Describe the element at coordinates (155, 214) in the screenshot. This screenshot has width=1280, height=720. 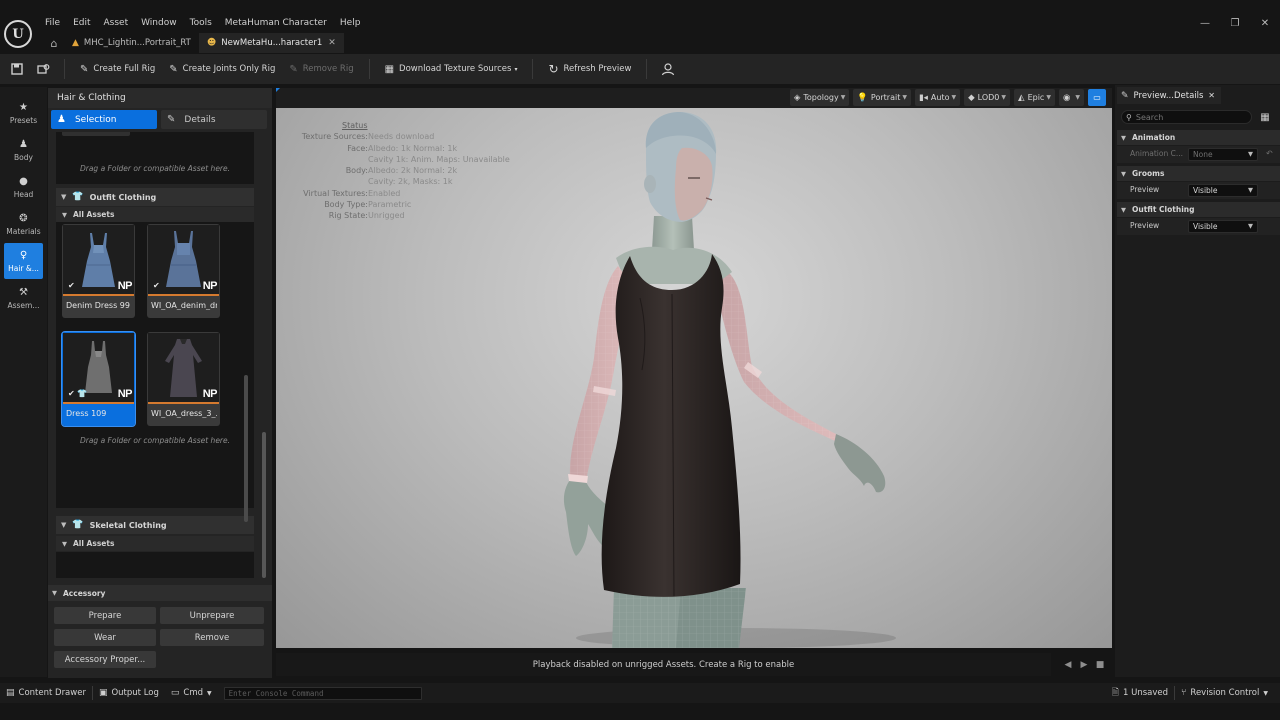
I see `outfit-all-assets-header: ▼ All Assets` at that location.